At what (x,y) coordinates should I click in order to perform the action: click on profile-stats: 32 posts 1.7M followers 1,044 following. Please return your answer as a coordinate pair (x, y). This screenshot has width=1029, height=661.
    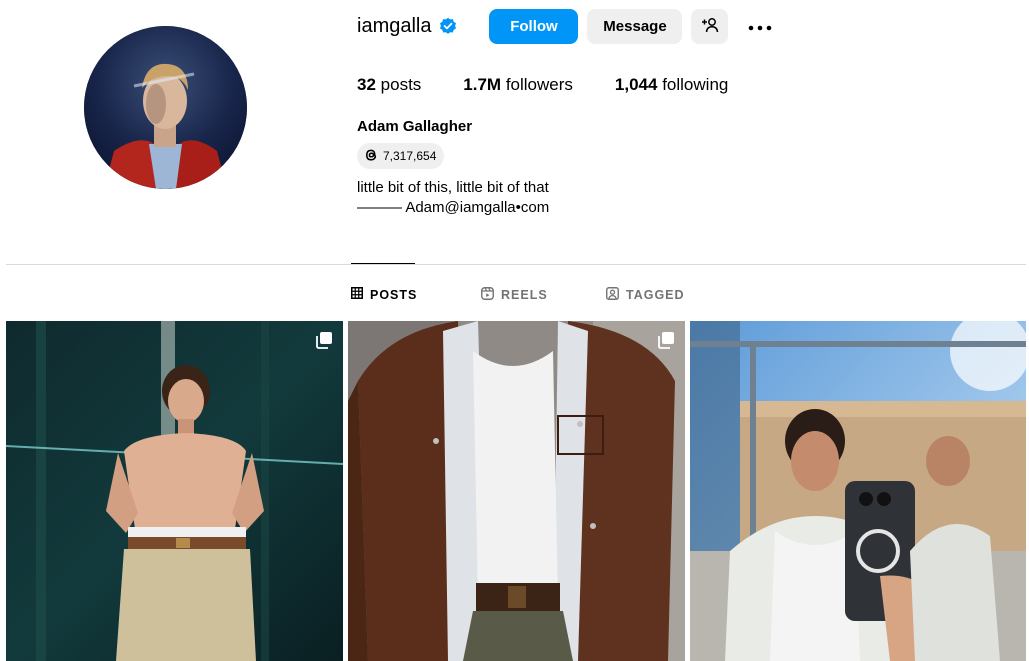
    Looking at the image, I should click on (563, 85).